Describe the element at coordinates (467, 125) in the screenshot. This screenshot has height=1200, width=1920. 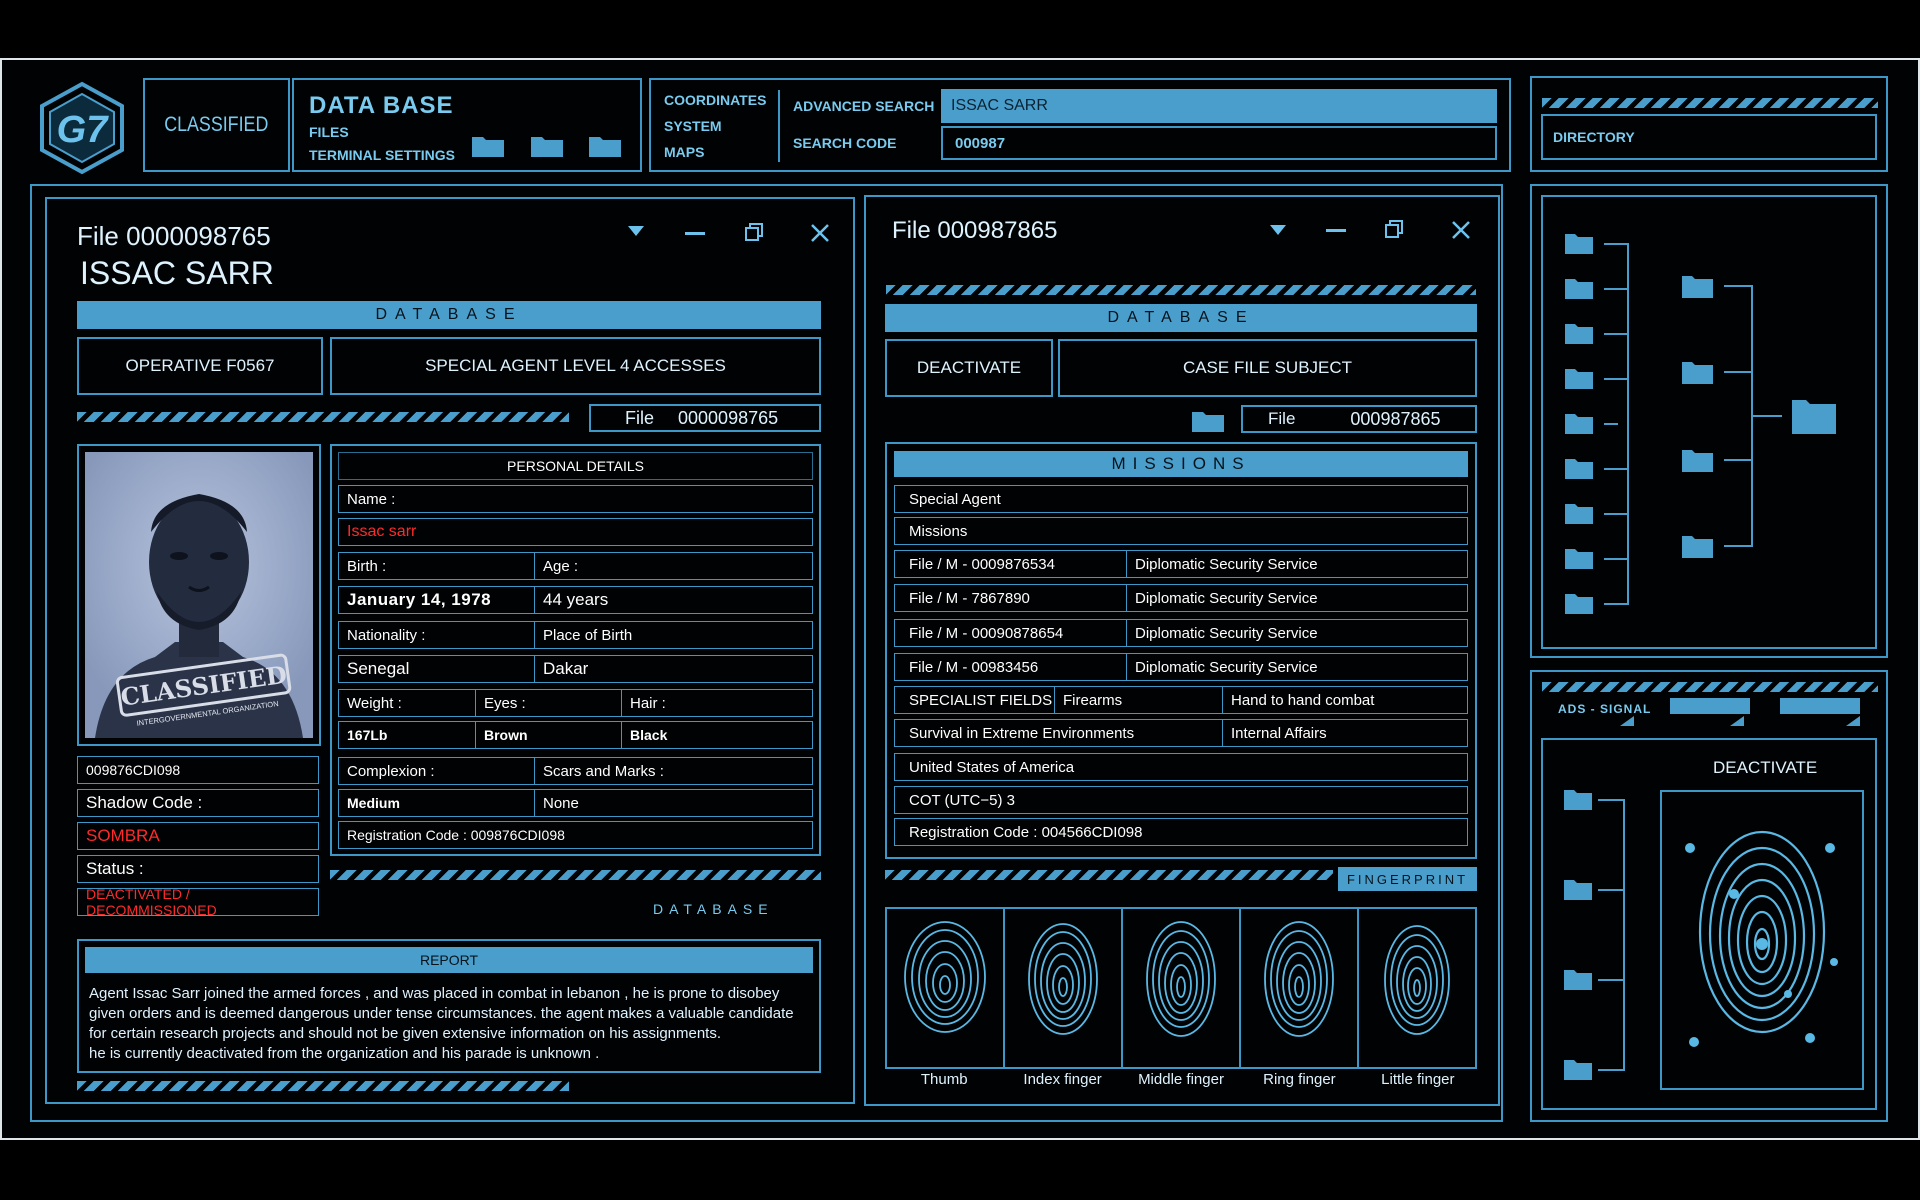
I see `database-menu: DATA BASE FILES TERMINAL SETTINGS` at that location.